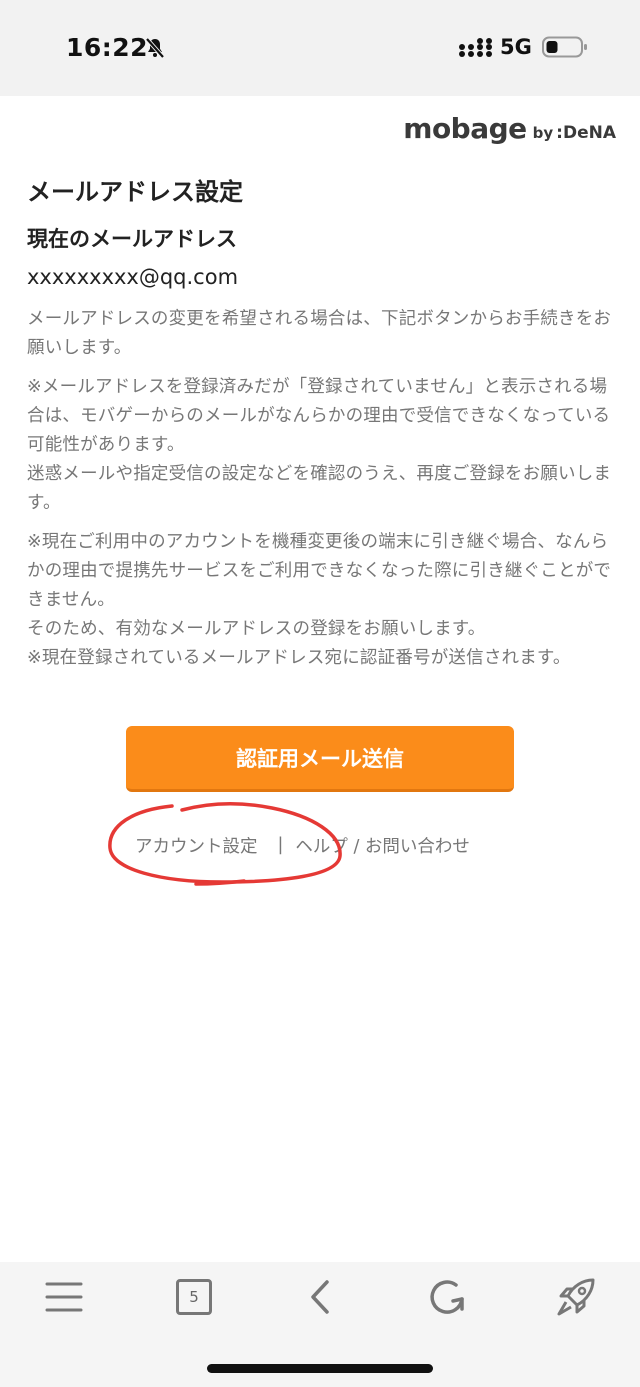 This screenshot has width=640, height=1387. I want to click on mobage-logo: mobage by :DeNA, so click(509, 129).